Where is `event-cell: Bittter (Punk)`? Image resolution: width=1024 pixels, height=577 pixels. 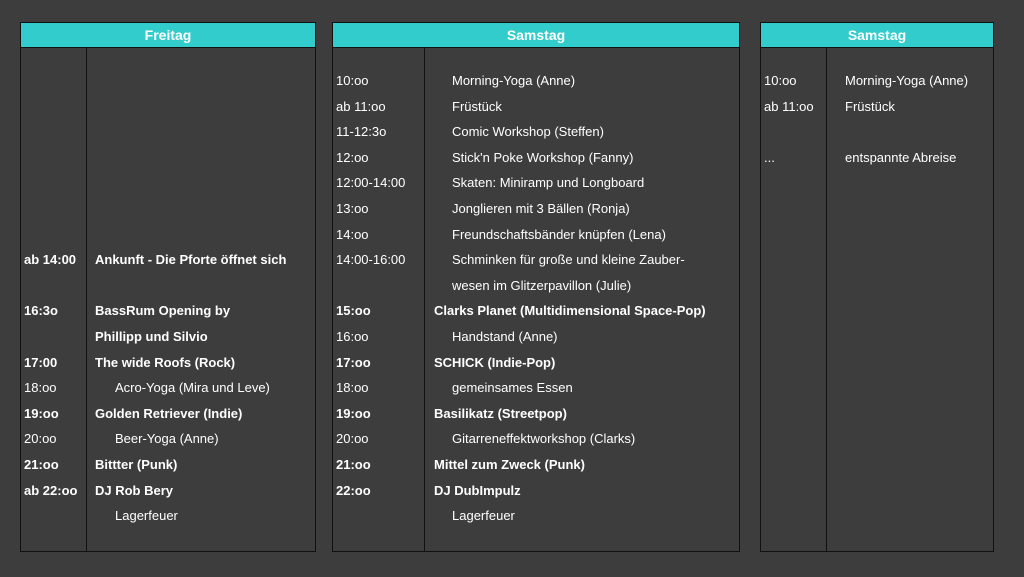 event-cell: Bittter (Punk) is located at coordinates (136, 464).